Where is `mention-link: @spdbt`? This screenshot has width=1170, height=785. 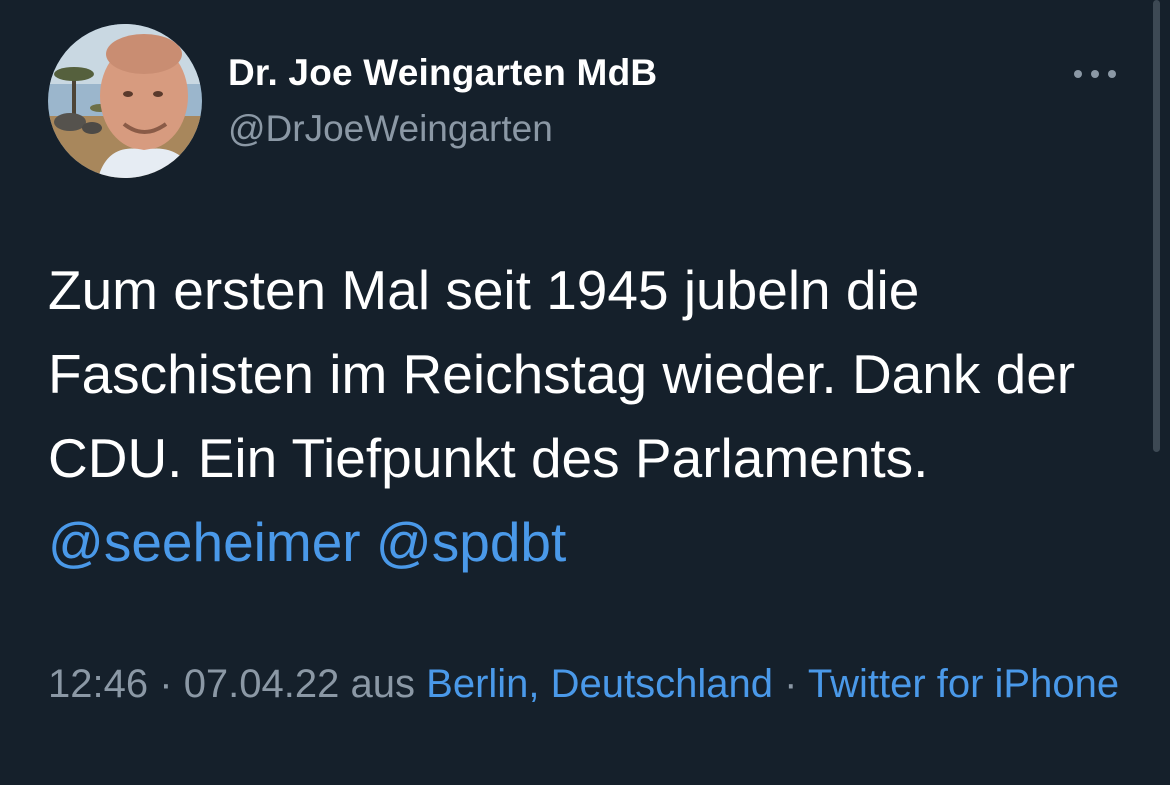 mention-link: @spdbt is located at coordinates (471, 542).